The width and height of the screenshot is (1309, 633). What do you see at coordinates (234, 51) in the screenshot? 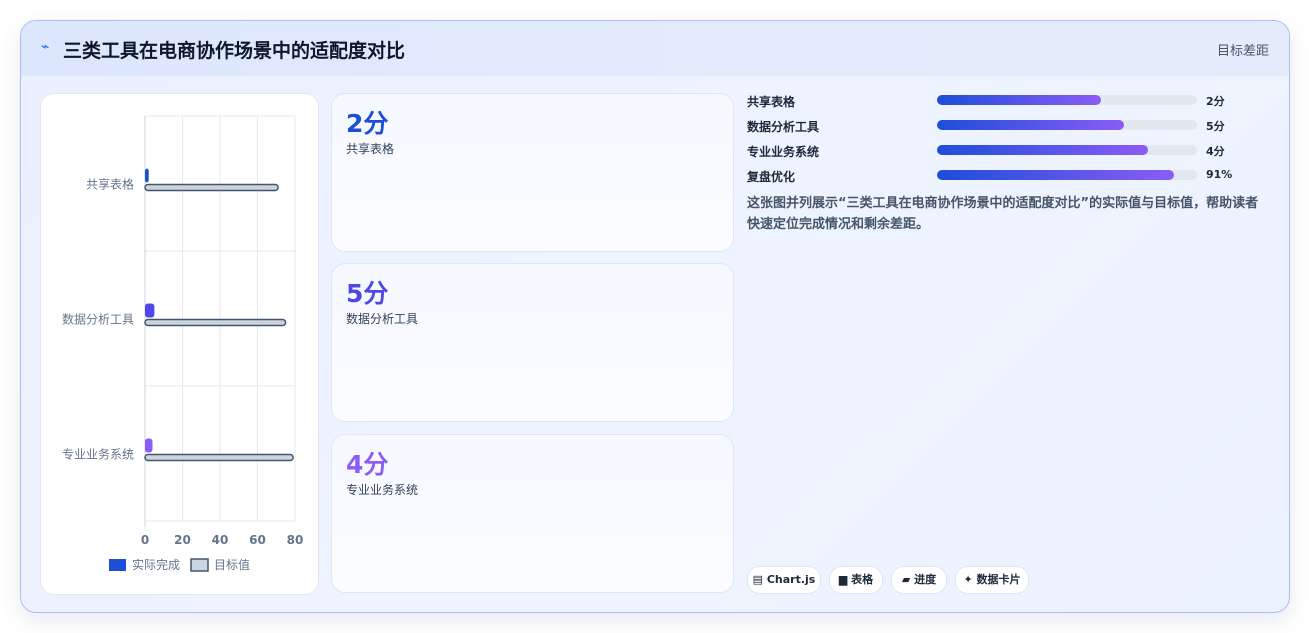
I see `page-title: 三类工具在电商协作场景中的适配度对比` at bounding box center [234, 51].